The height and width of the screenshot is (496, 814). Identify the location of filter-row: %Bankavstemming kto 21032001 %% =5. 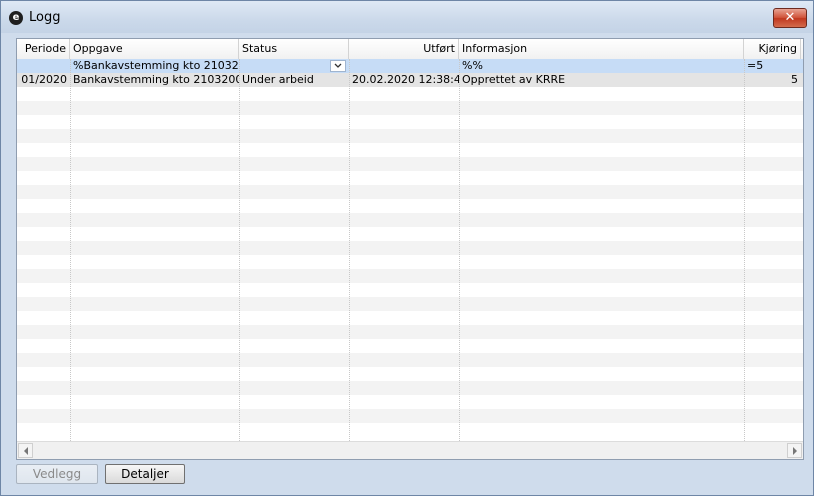
(410, 66).